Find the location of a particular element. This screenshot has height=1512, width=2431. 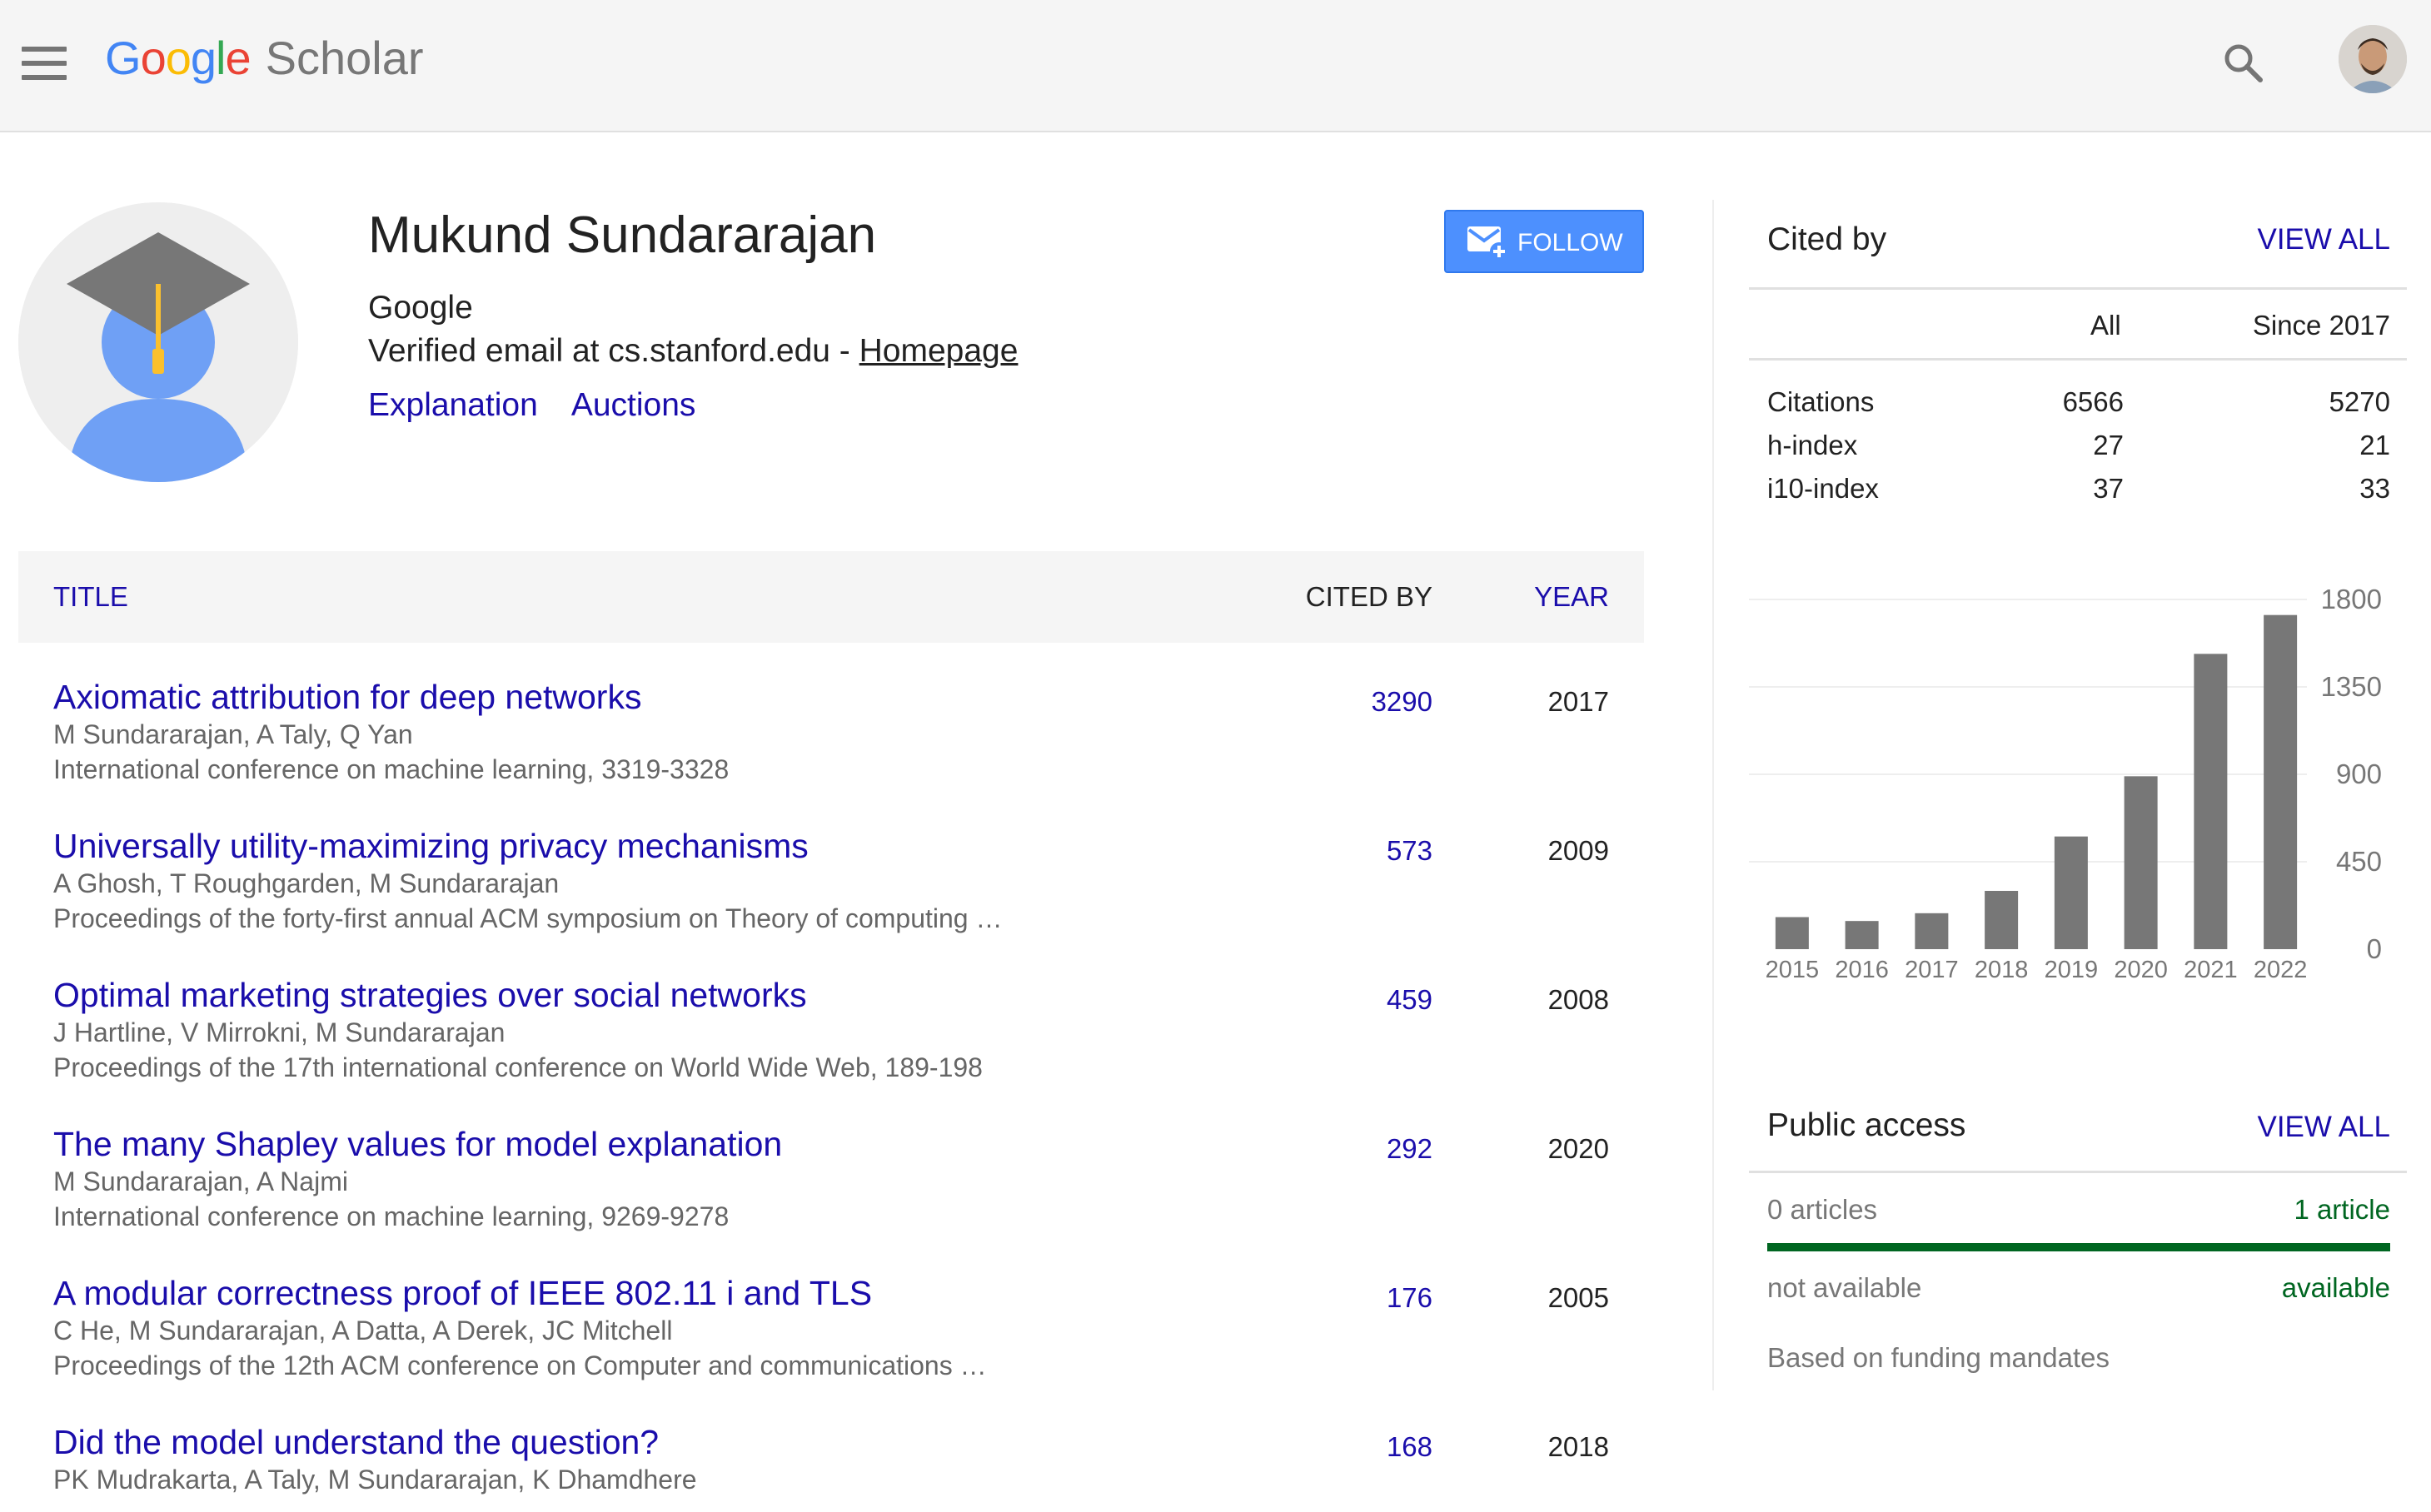

article-authors: M Sundararajan, A Najmi is located at coordinates (200, 1181).